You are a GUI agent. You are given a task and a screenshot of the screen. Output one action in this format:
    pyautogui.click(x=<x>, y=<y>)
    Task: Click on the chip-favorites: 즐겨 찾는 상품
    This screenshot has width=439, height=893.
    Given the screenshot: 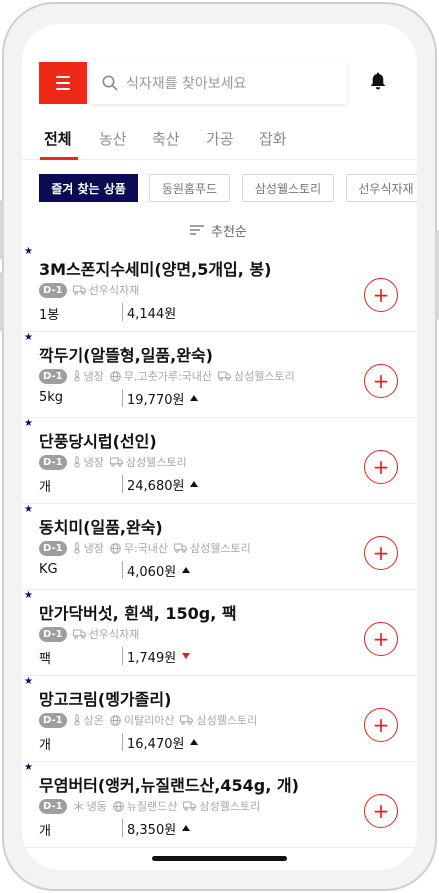 What is the action you would take?
    pyautogui.click(x=88, y=188)
    